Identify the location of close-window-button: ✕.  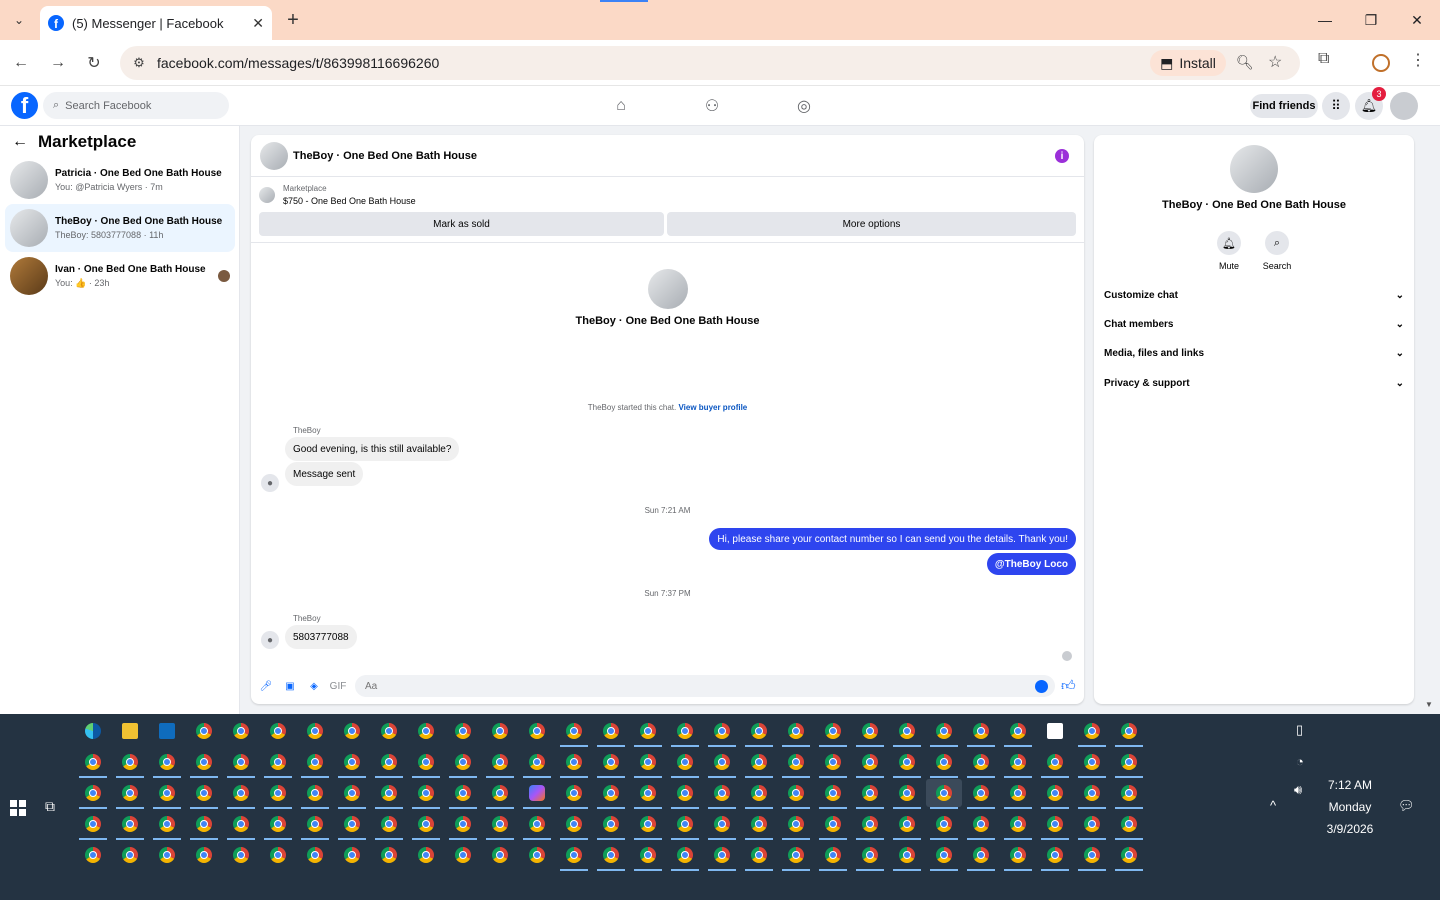
(1417, 20).